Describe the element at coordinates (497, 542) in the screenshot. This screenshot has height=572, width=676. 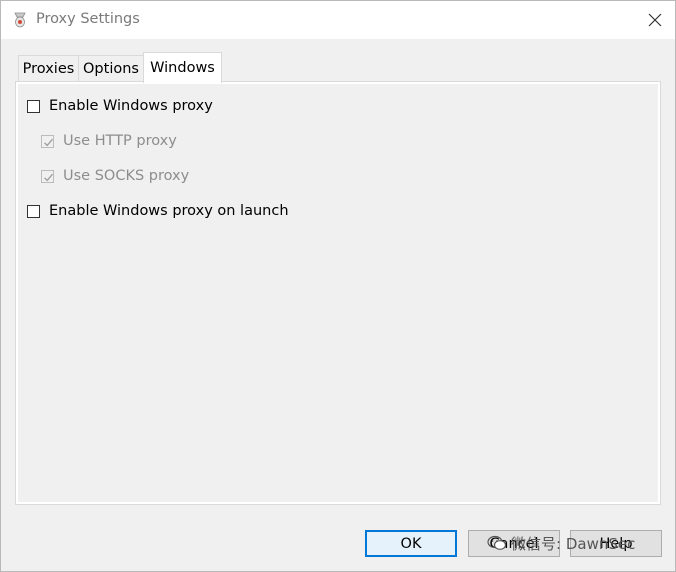
I see `wechat-icon` at that location.